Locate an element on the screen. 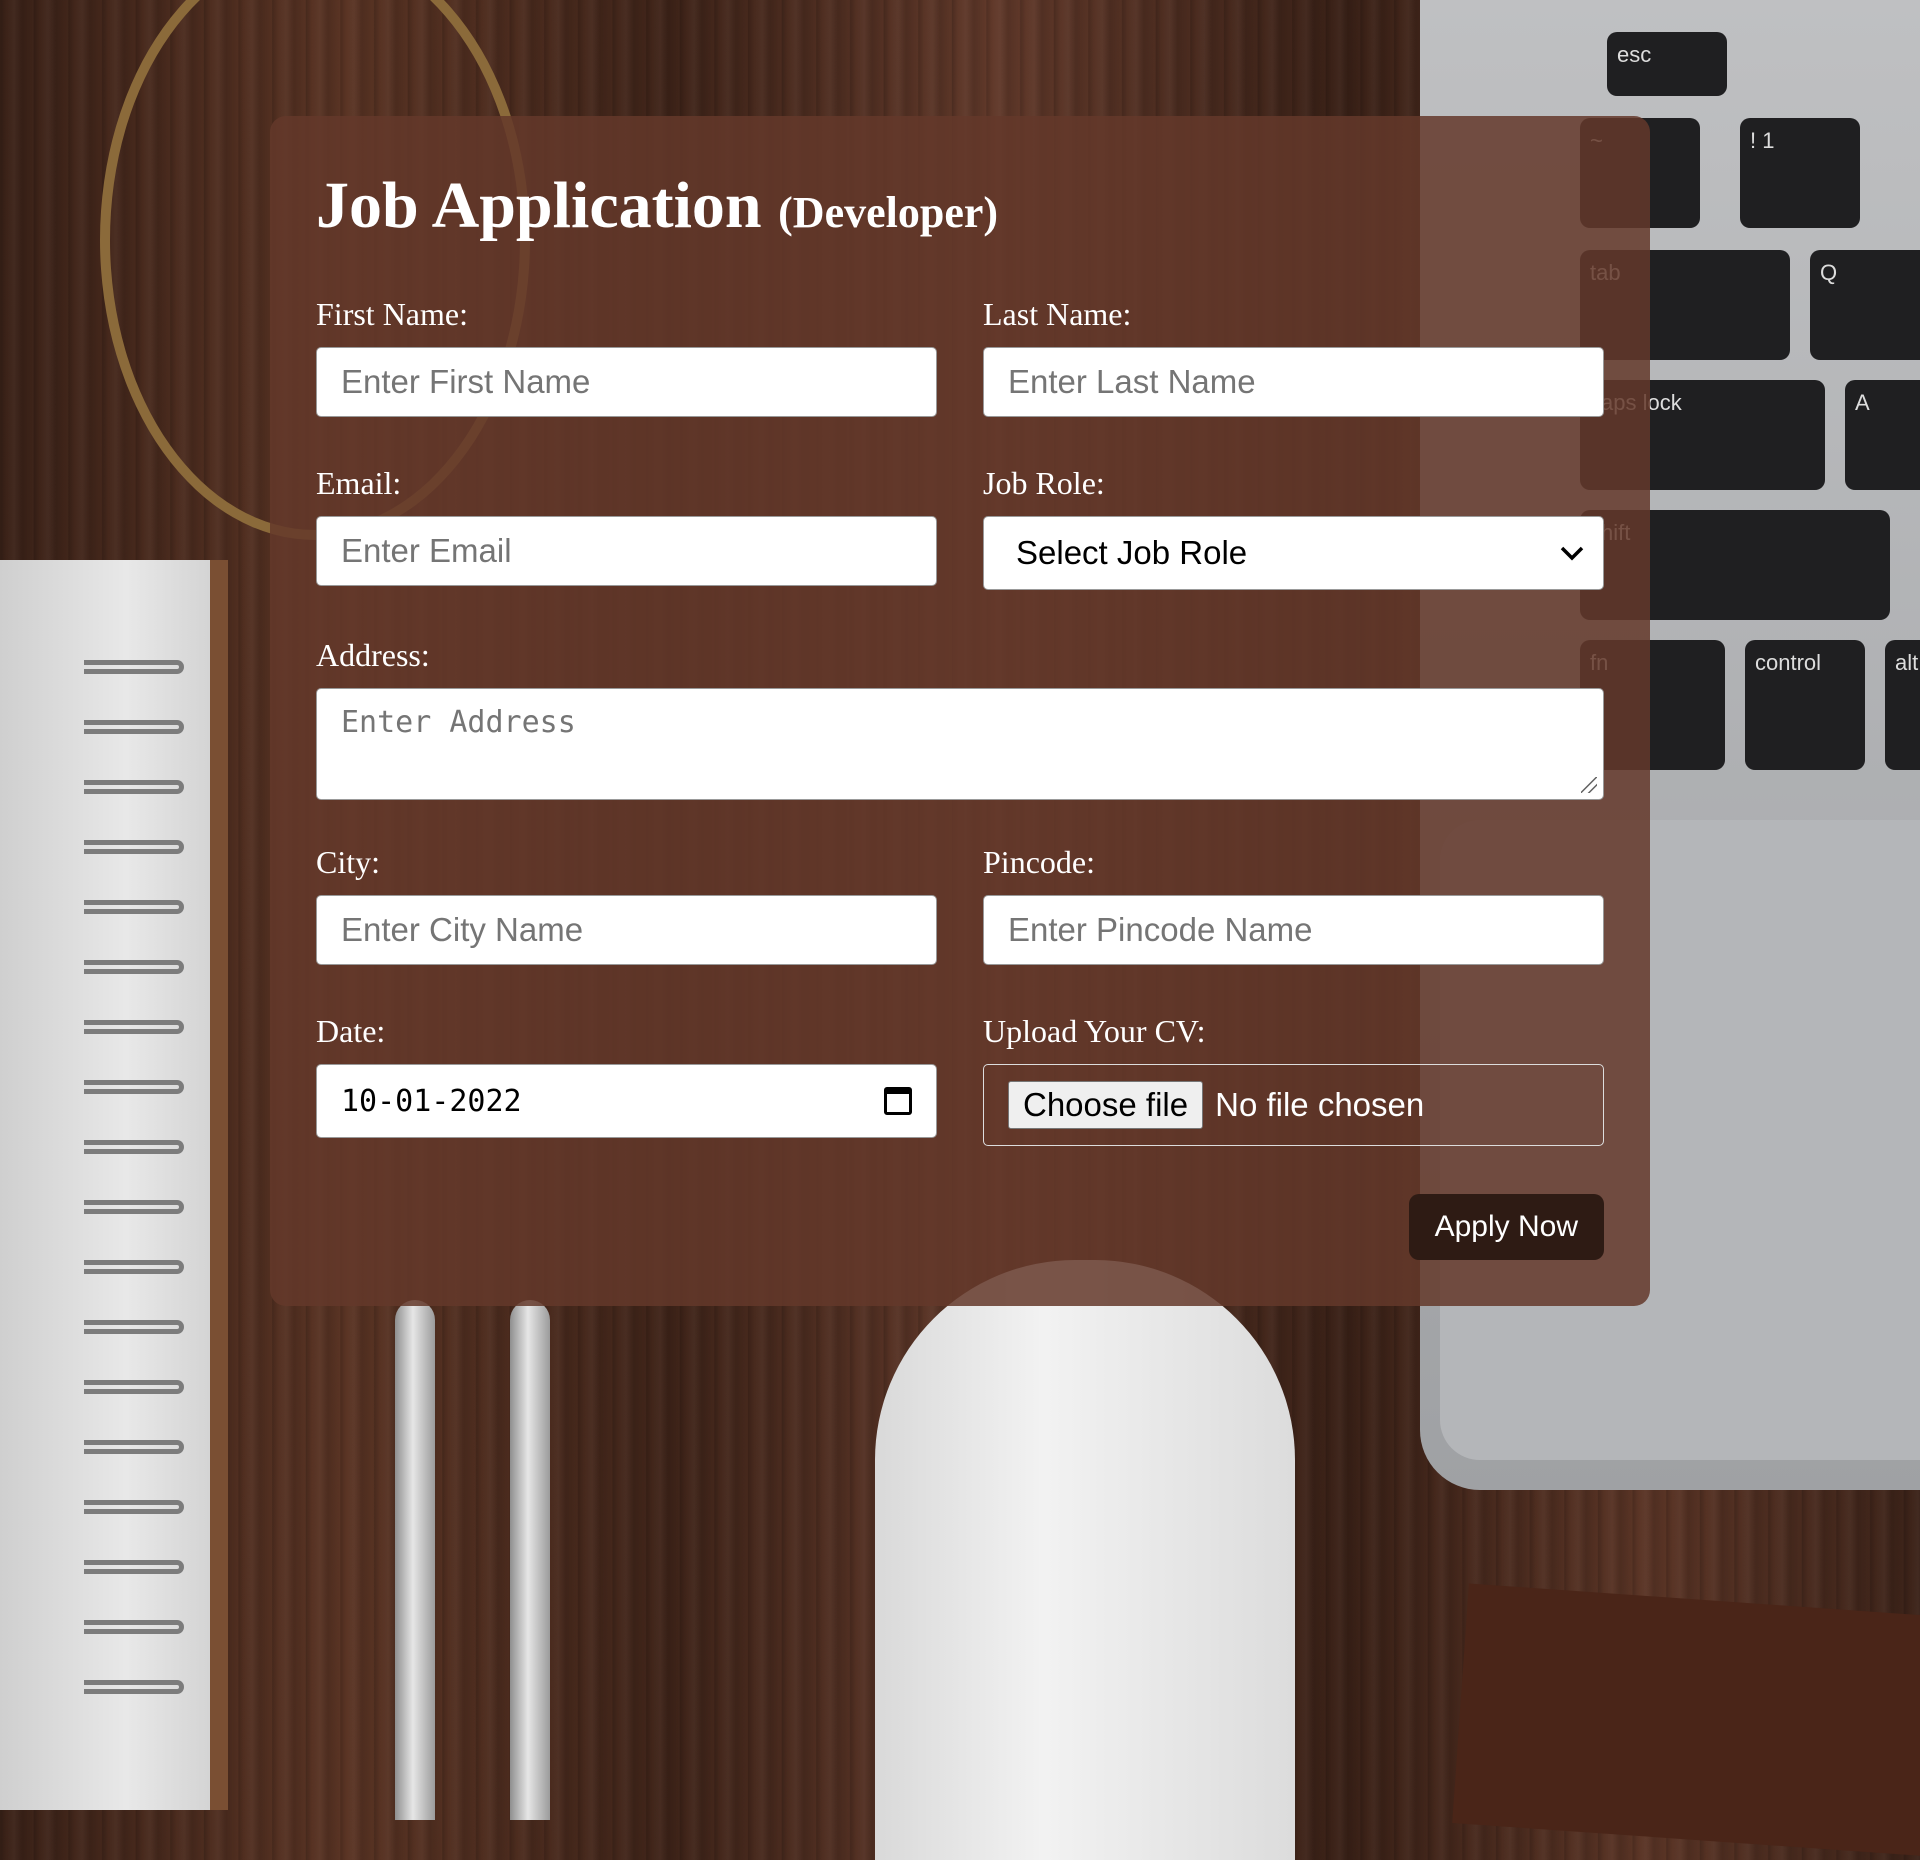 This screenshot has width=1920, height=1860. title-subtitle: (Developer) is located at coordinates (888, 212).